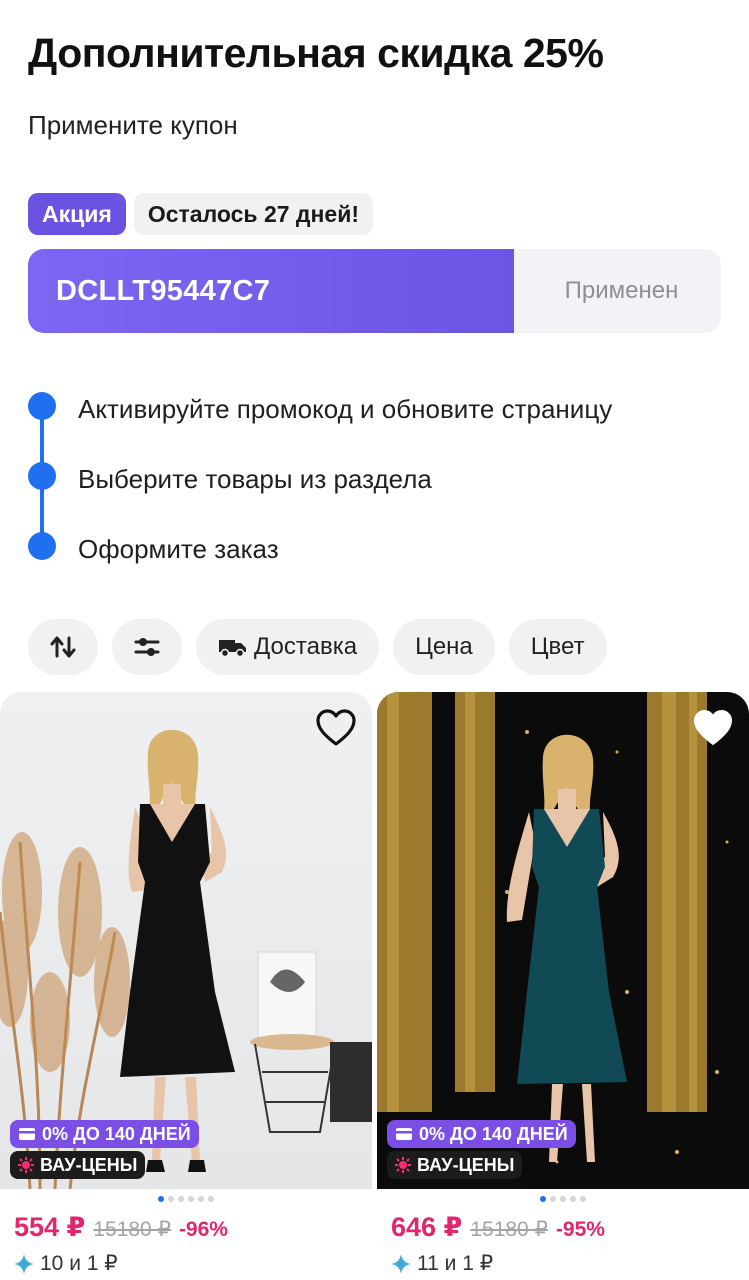 Image resolution: width=749 pixels, height=1280 pixels. I want to click on discount-percent: -96%, so click(203, 1229).